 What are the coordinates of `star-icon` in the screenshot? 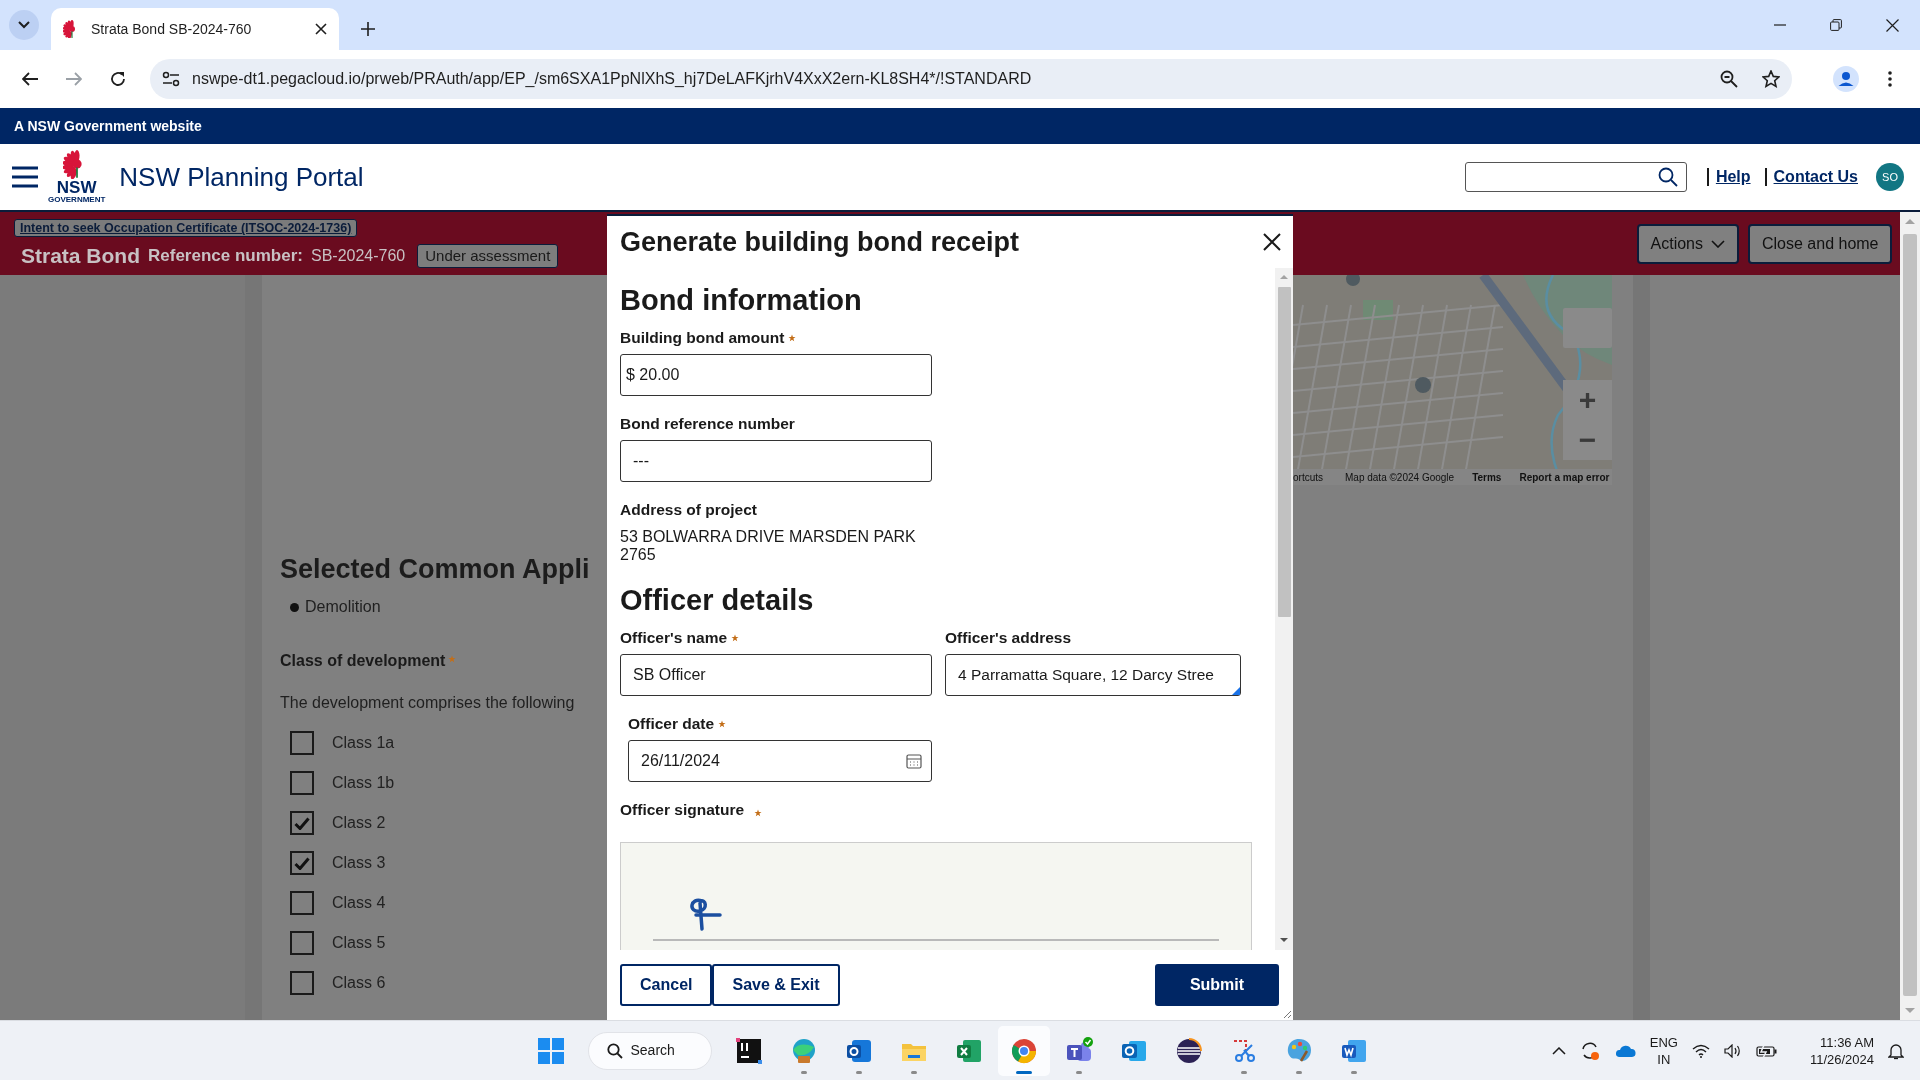 It's located at (1771, 79).